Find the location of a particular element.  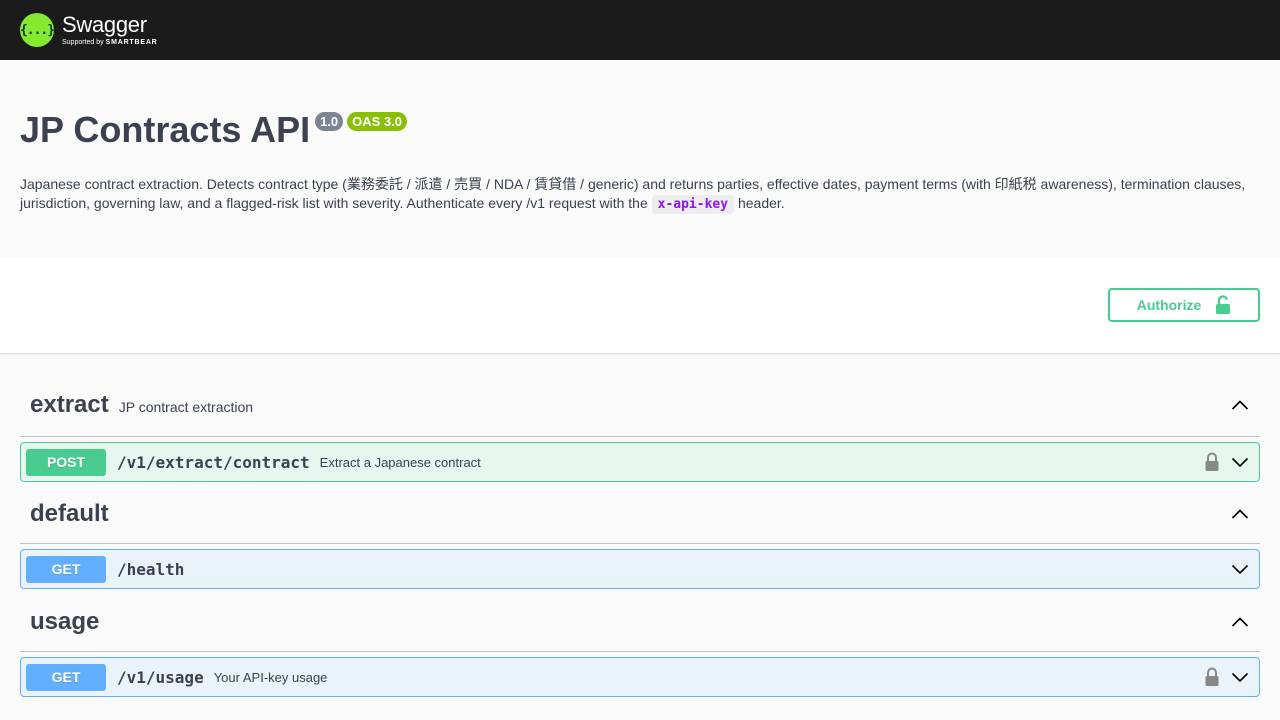

logo-sub-brand: SMARTBEAR is located at coordinates (131, 42).